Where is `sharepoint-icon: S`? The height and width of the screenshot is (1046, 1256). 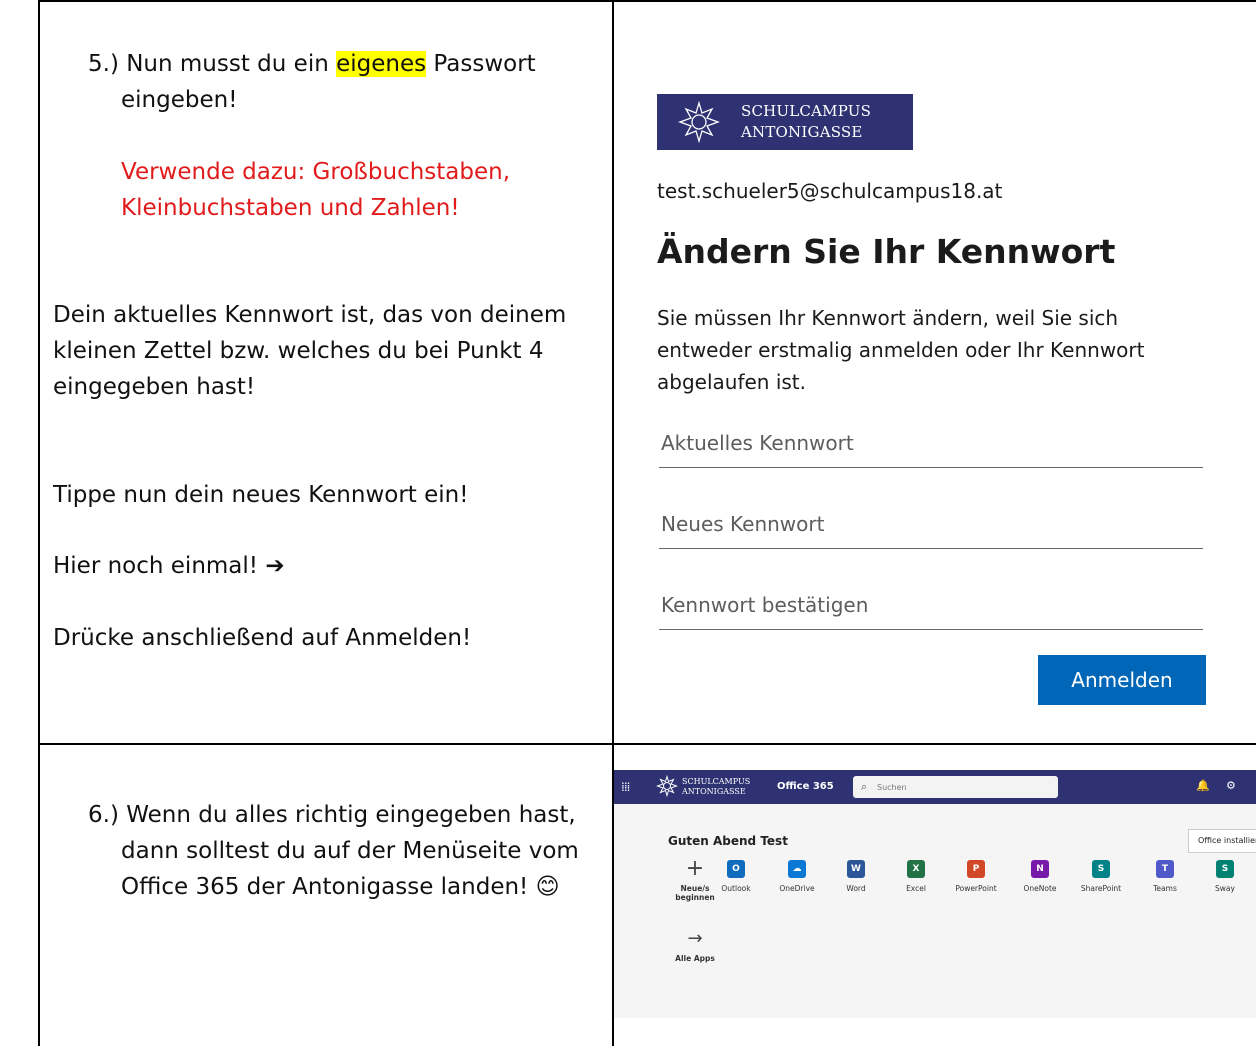 sharepoint-icon: S is located at coordinates (1101, 869).